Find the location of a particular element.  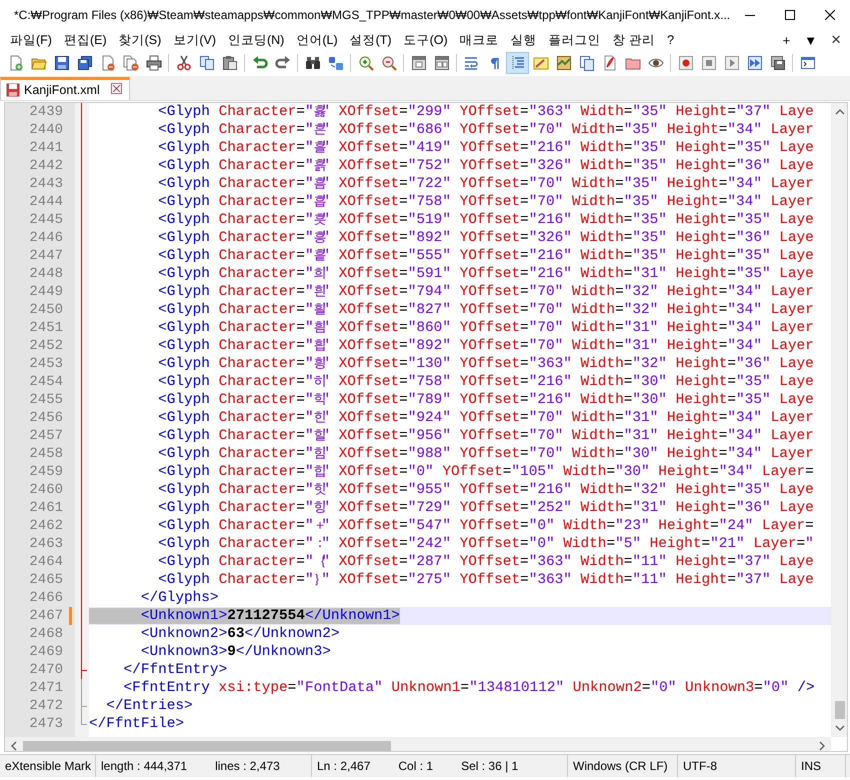

menu-item: 창 관리 is located at coordinates (634, 40).